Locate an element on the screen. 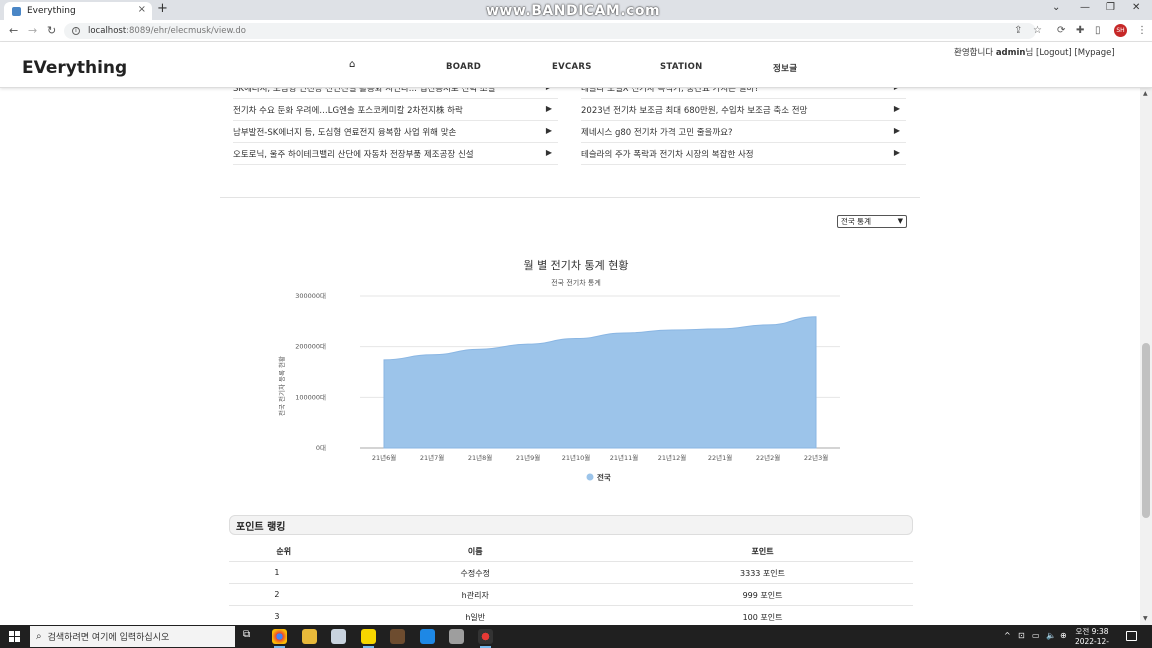 This screenshot has height=648, width=1152. news-title: 남부발전-SK에너지 등, 도심형 연료전지 융복합 사업 위해 맞손 is located at coordinates (345, 132).